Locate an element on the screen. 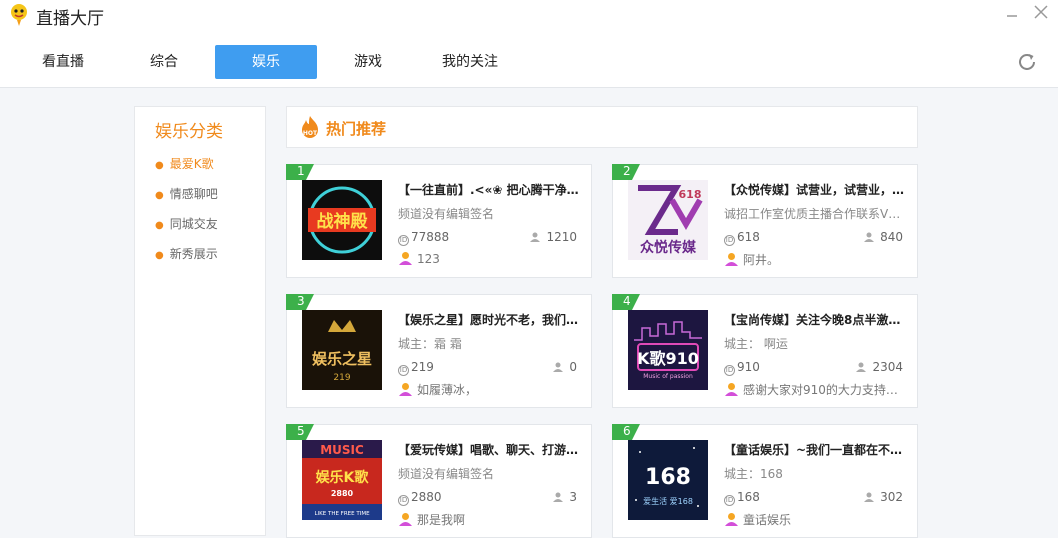 This screenshot has height=538, width=1058. room-thumbnail: 娱乐之星 219 is located at coordinates (342, 350).